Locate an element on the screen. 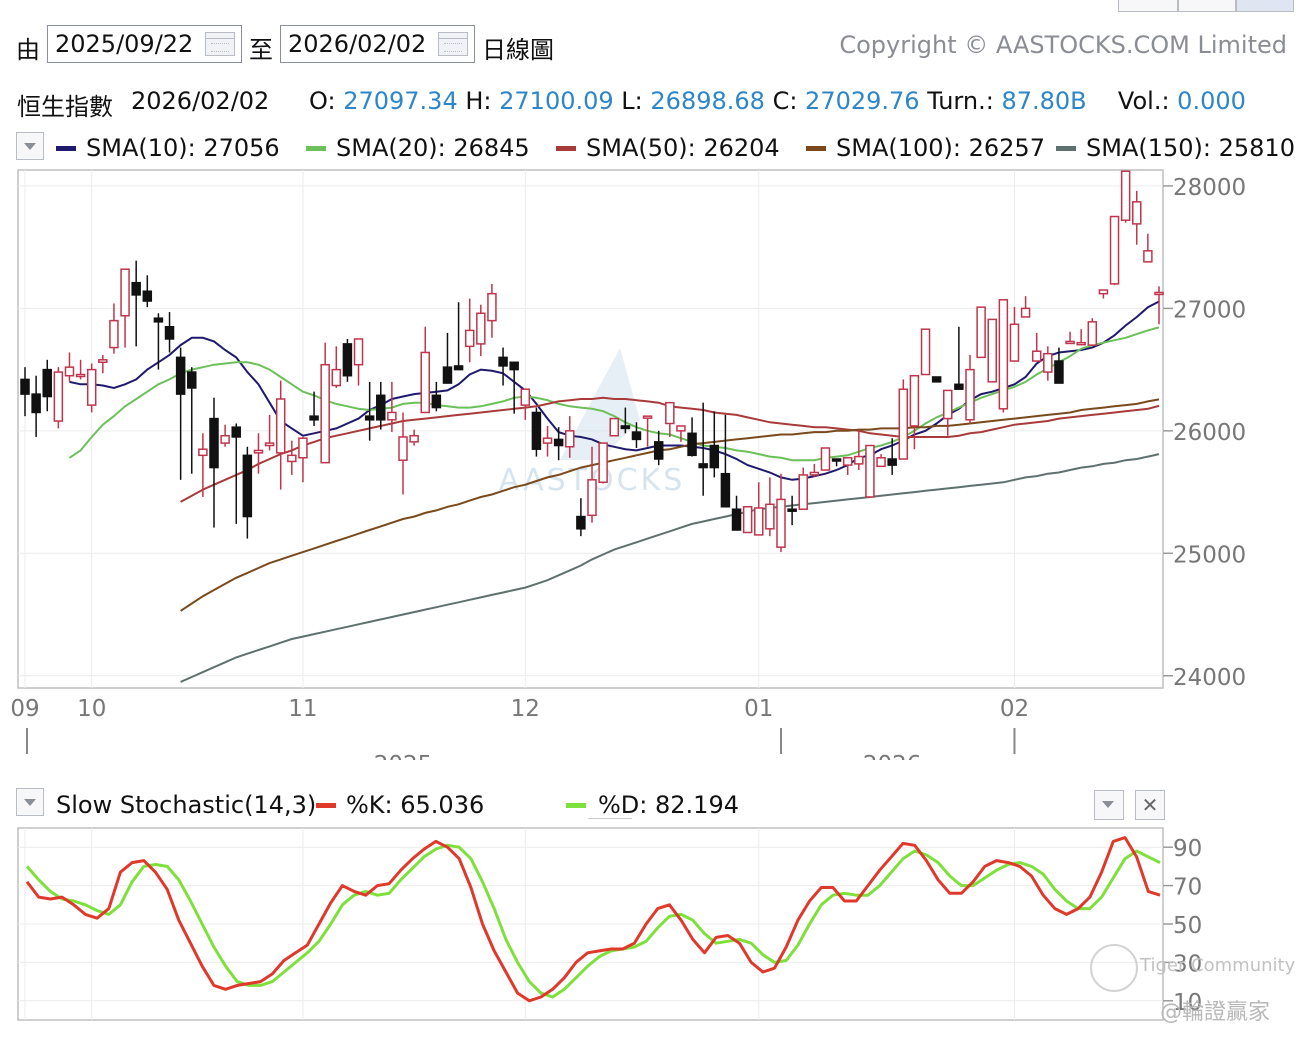 The height and width of the screenshot is (1038, 1300). indicator-dropdown is located at coordinates (30, 802).